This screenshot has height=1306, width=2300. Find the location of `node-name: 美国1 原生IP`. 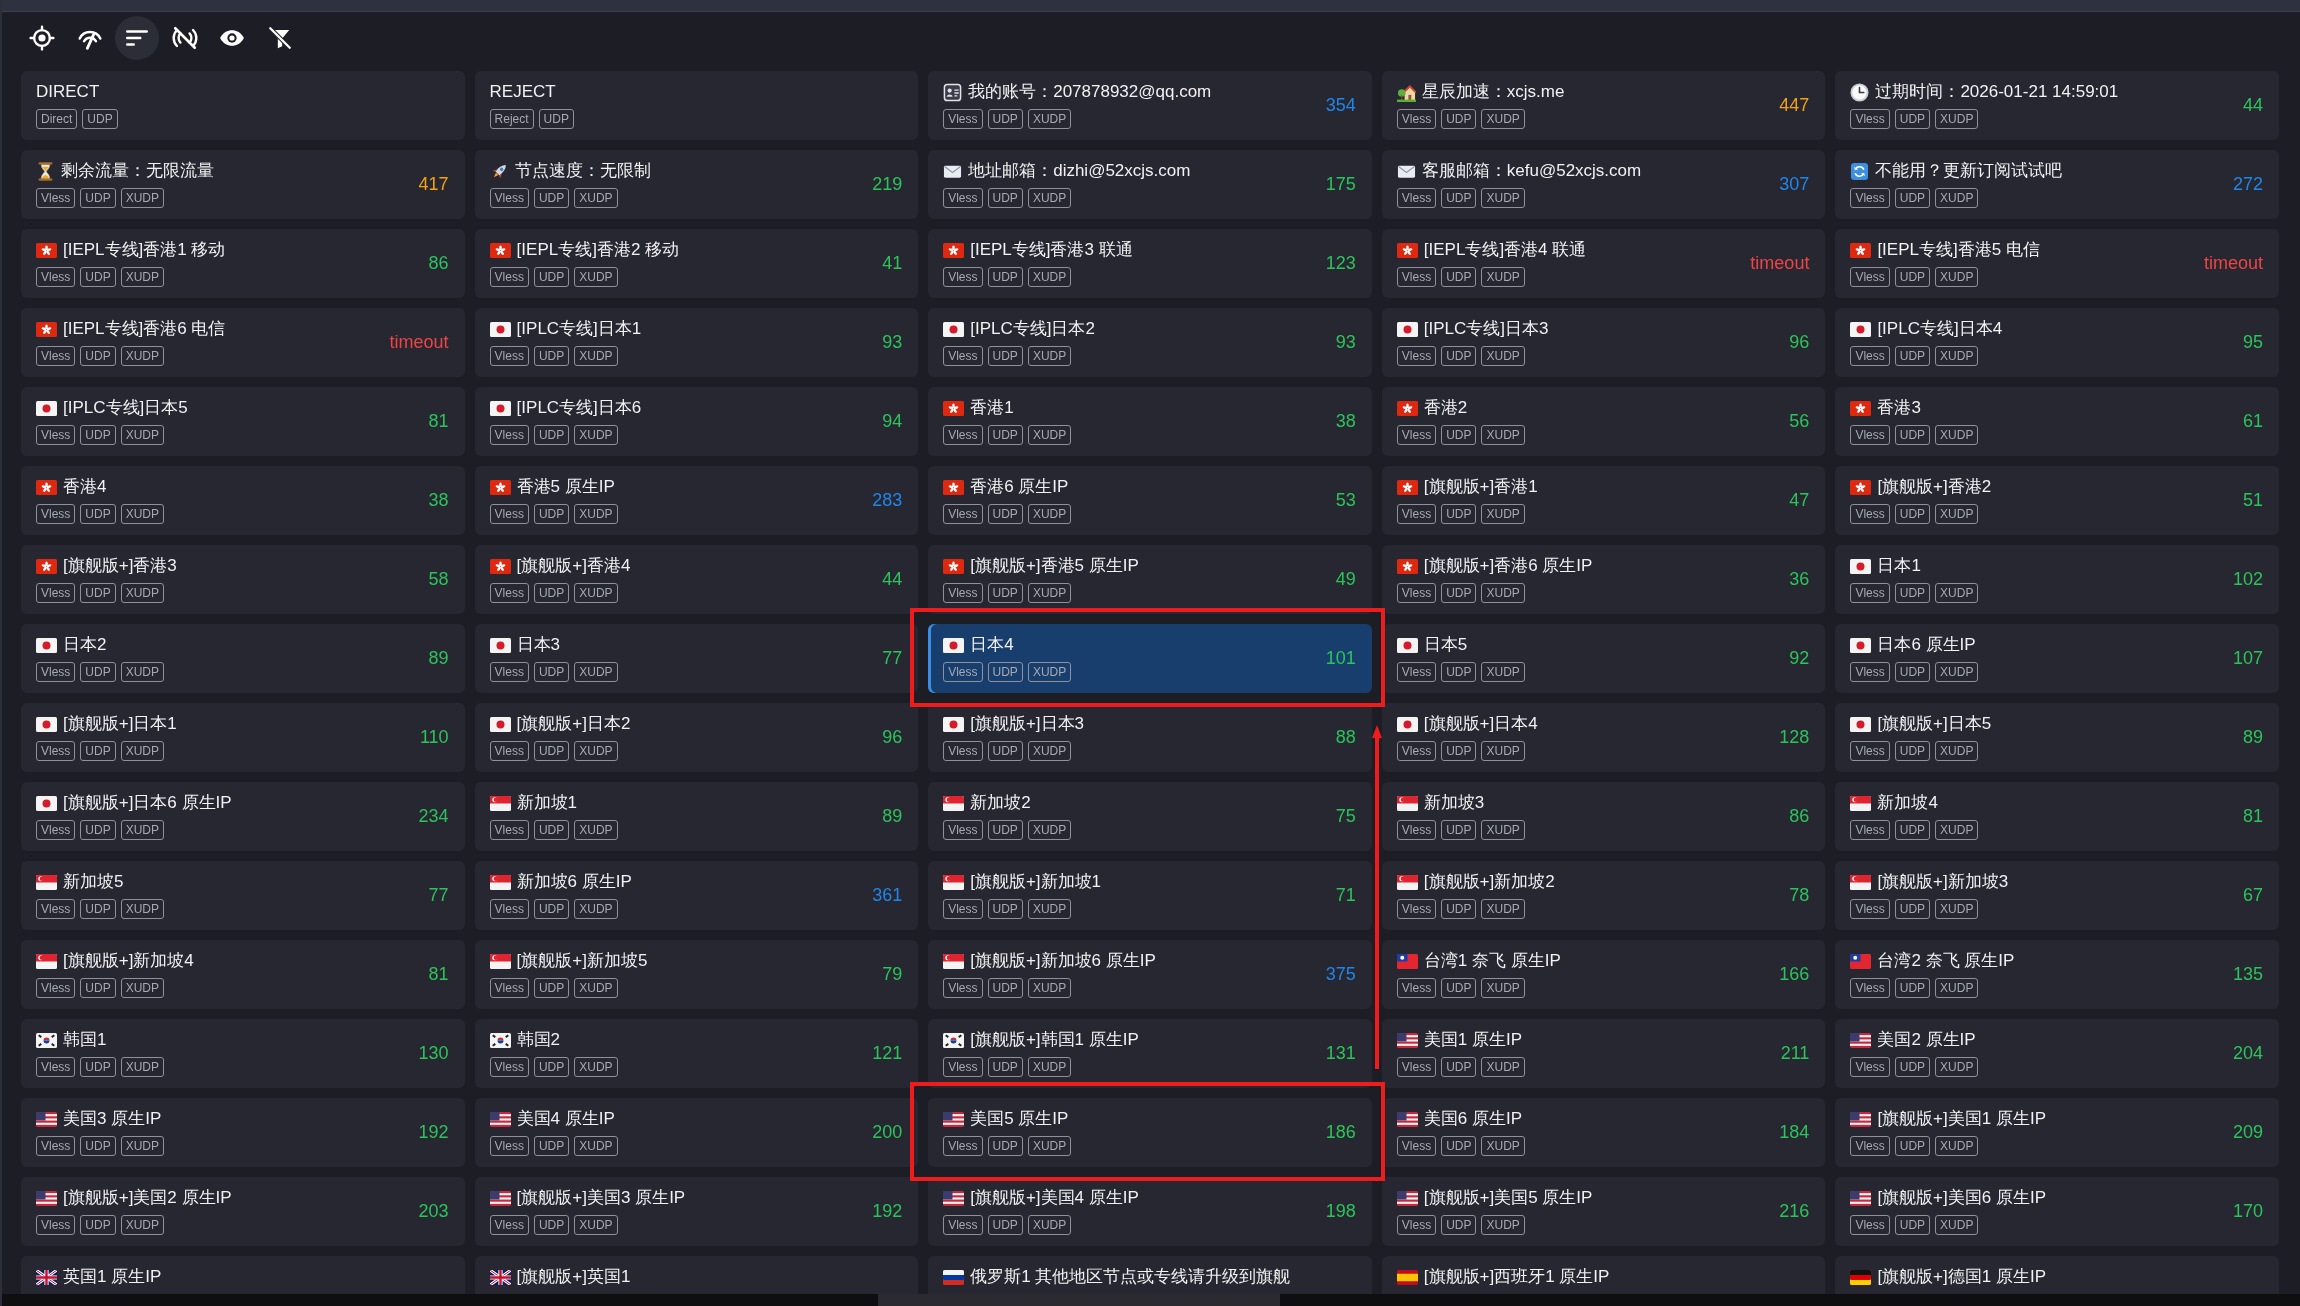

node-name: 美国1 原生IP is located at coordinates (1473, 1040).